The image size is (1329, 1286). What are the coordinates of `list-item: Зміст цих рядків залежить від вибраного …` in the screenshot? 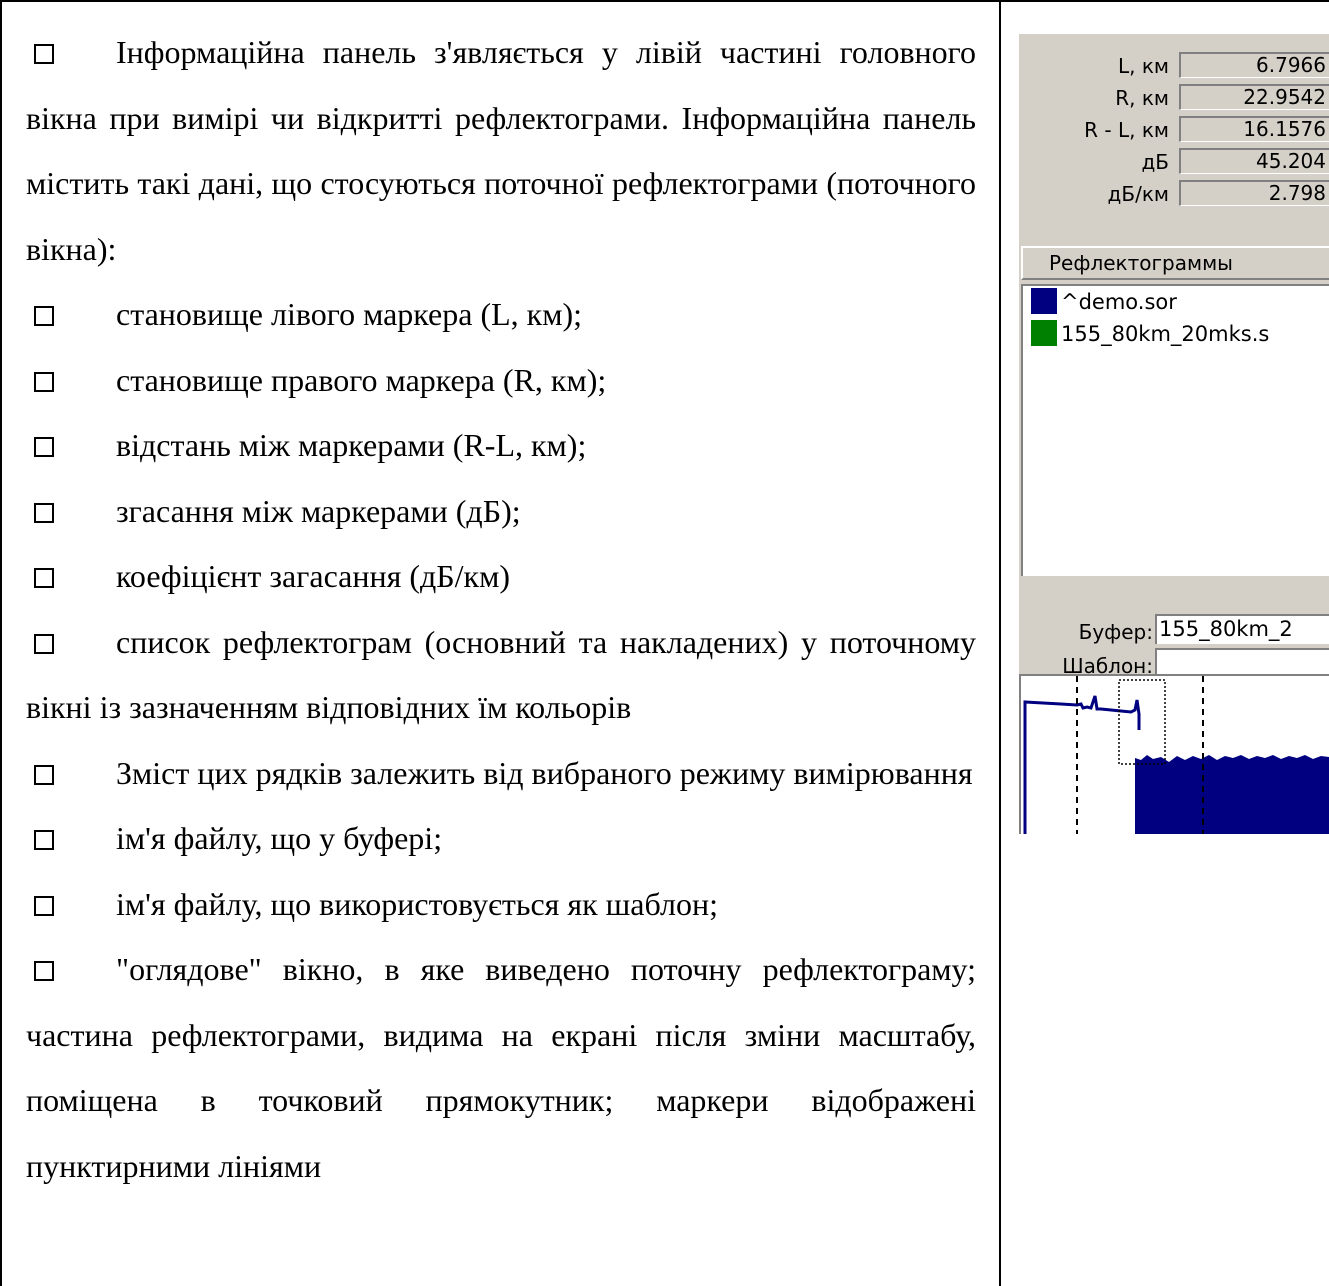 It's located at (501, 774).